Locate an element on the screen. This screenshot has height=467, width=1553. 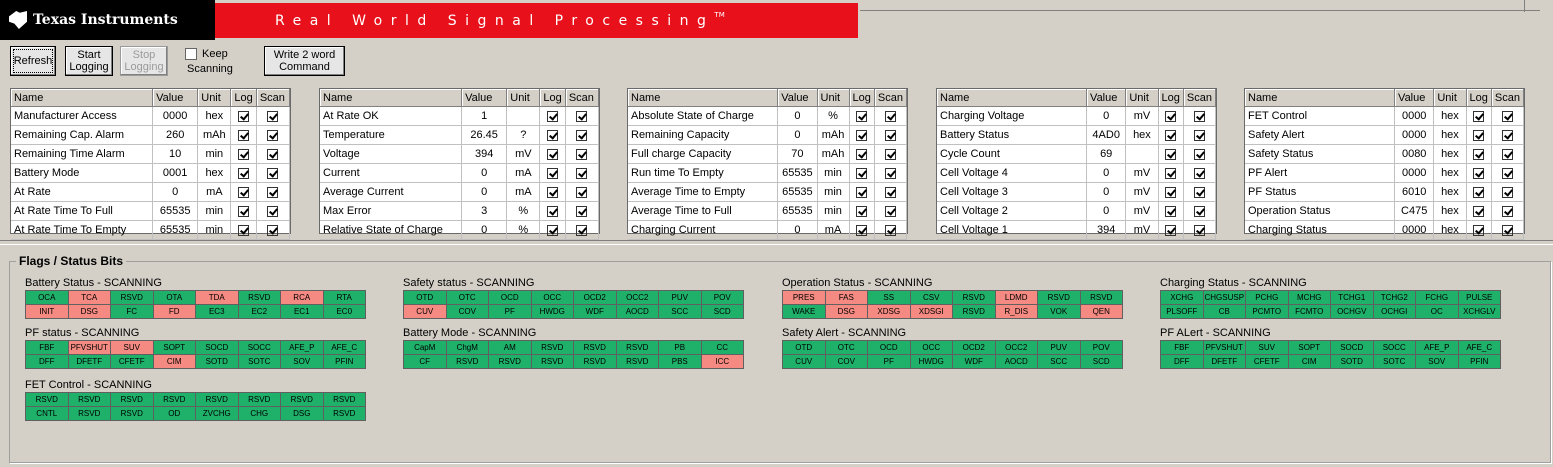
table-row: Absolute State of Charge 0% is located at coordinates (768, 116).